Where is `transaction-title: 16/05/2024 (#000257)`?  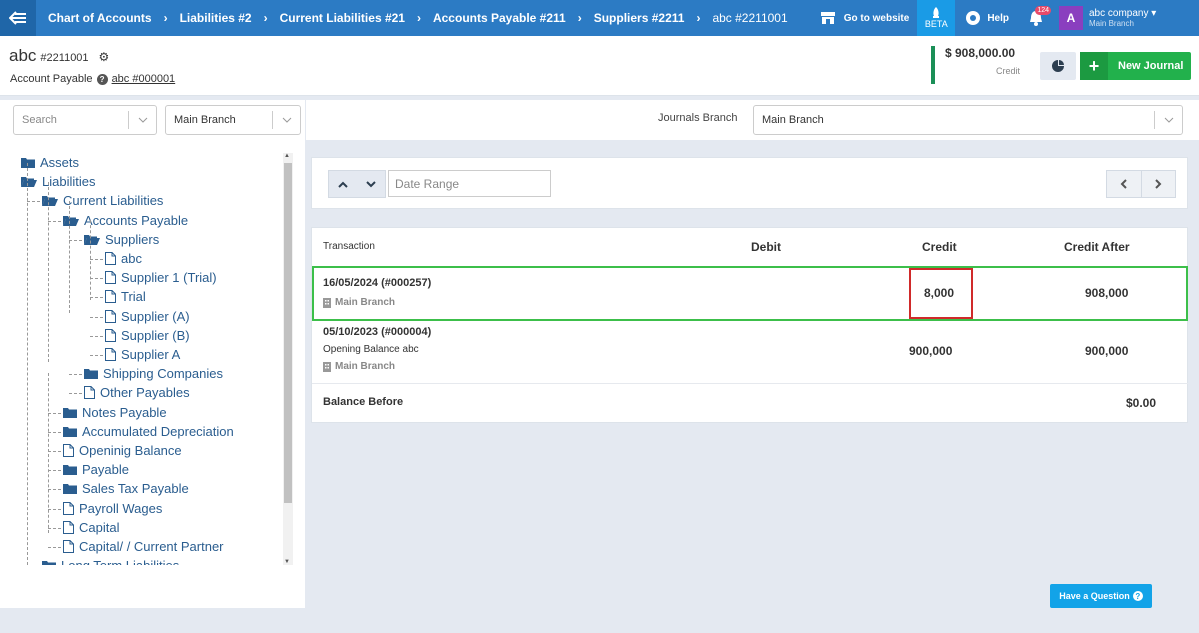
transaction-title: 16/05/2024 (#000257) is located at coordinates (377, 283).